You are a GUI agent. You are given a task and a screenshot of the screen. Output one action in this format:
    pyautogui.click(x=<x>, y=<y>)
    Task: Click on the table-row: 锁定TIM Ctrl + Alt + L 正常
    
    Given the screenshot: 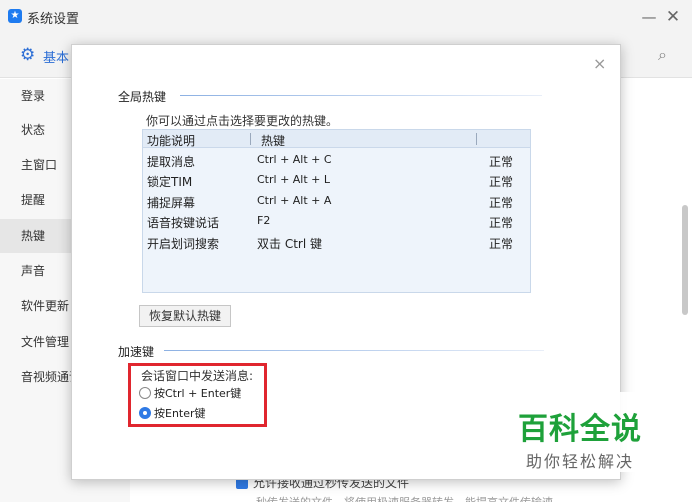 What is the action you would take?
    pyautogui.click(x=336, y=181)
    